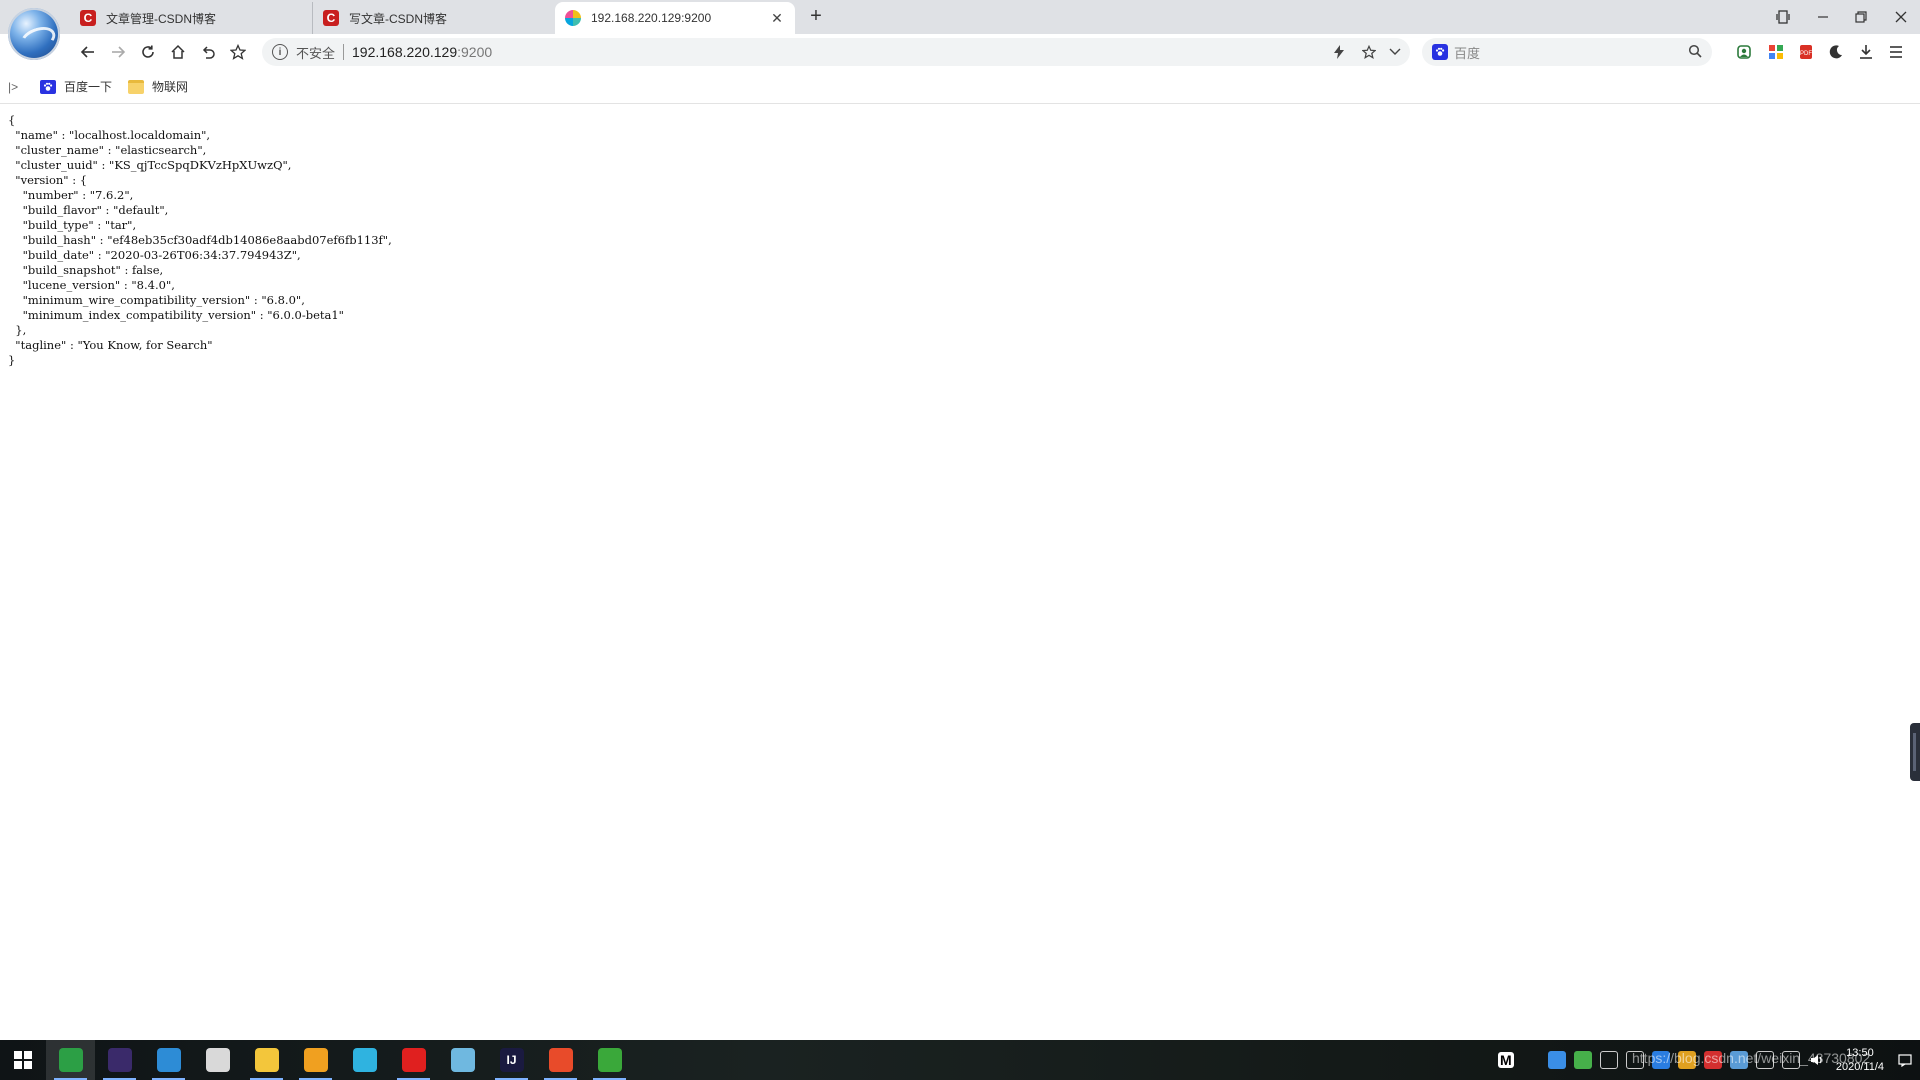 The width and height of the screenshot is (1920, 1080). I want to click on new-tab-button: +, so click(816, 17).